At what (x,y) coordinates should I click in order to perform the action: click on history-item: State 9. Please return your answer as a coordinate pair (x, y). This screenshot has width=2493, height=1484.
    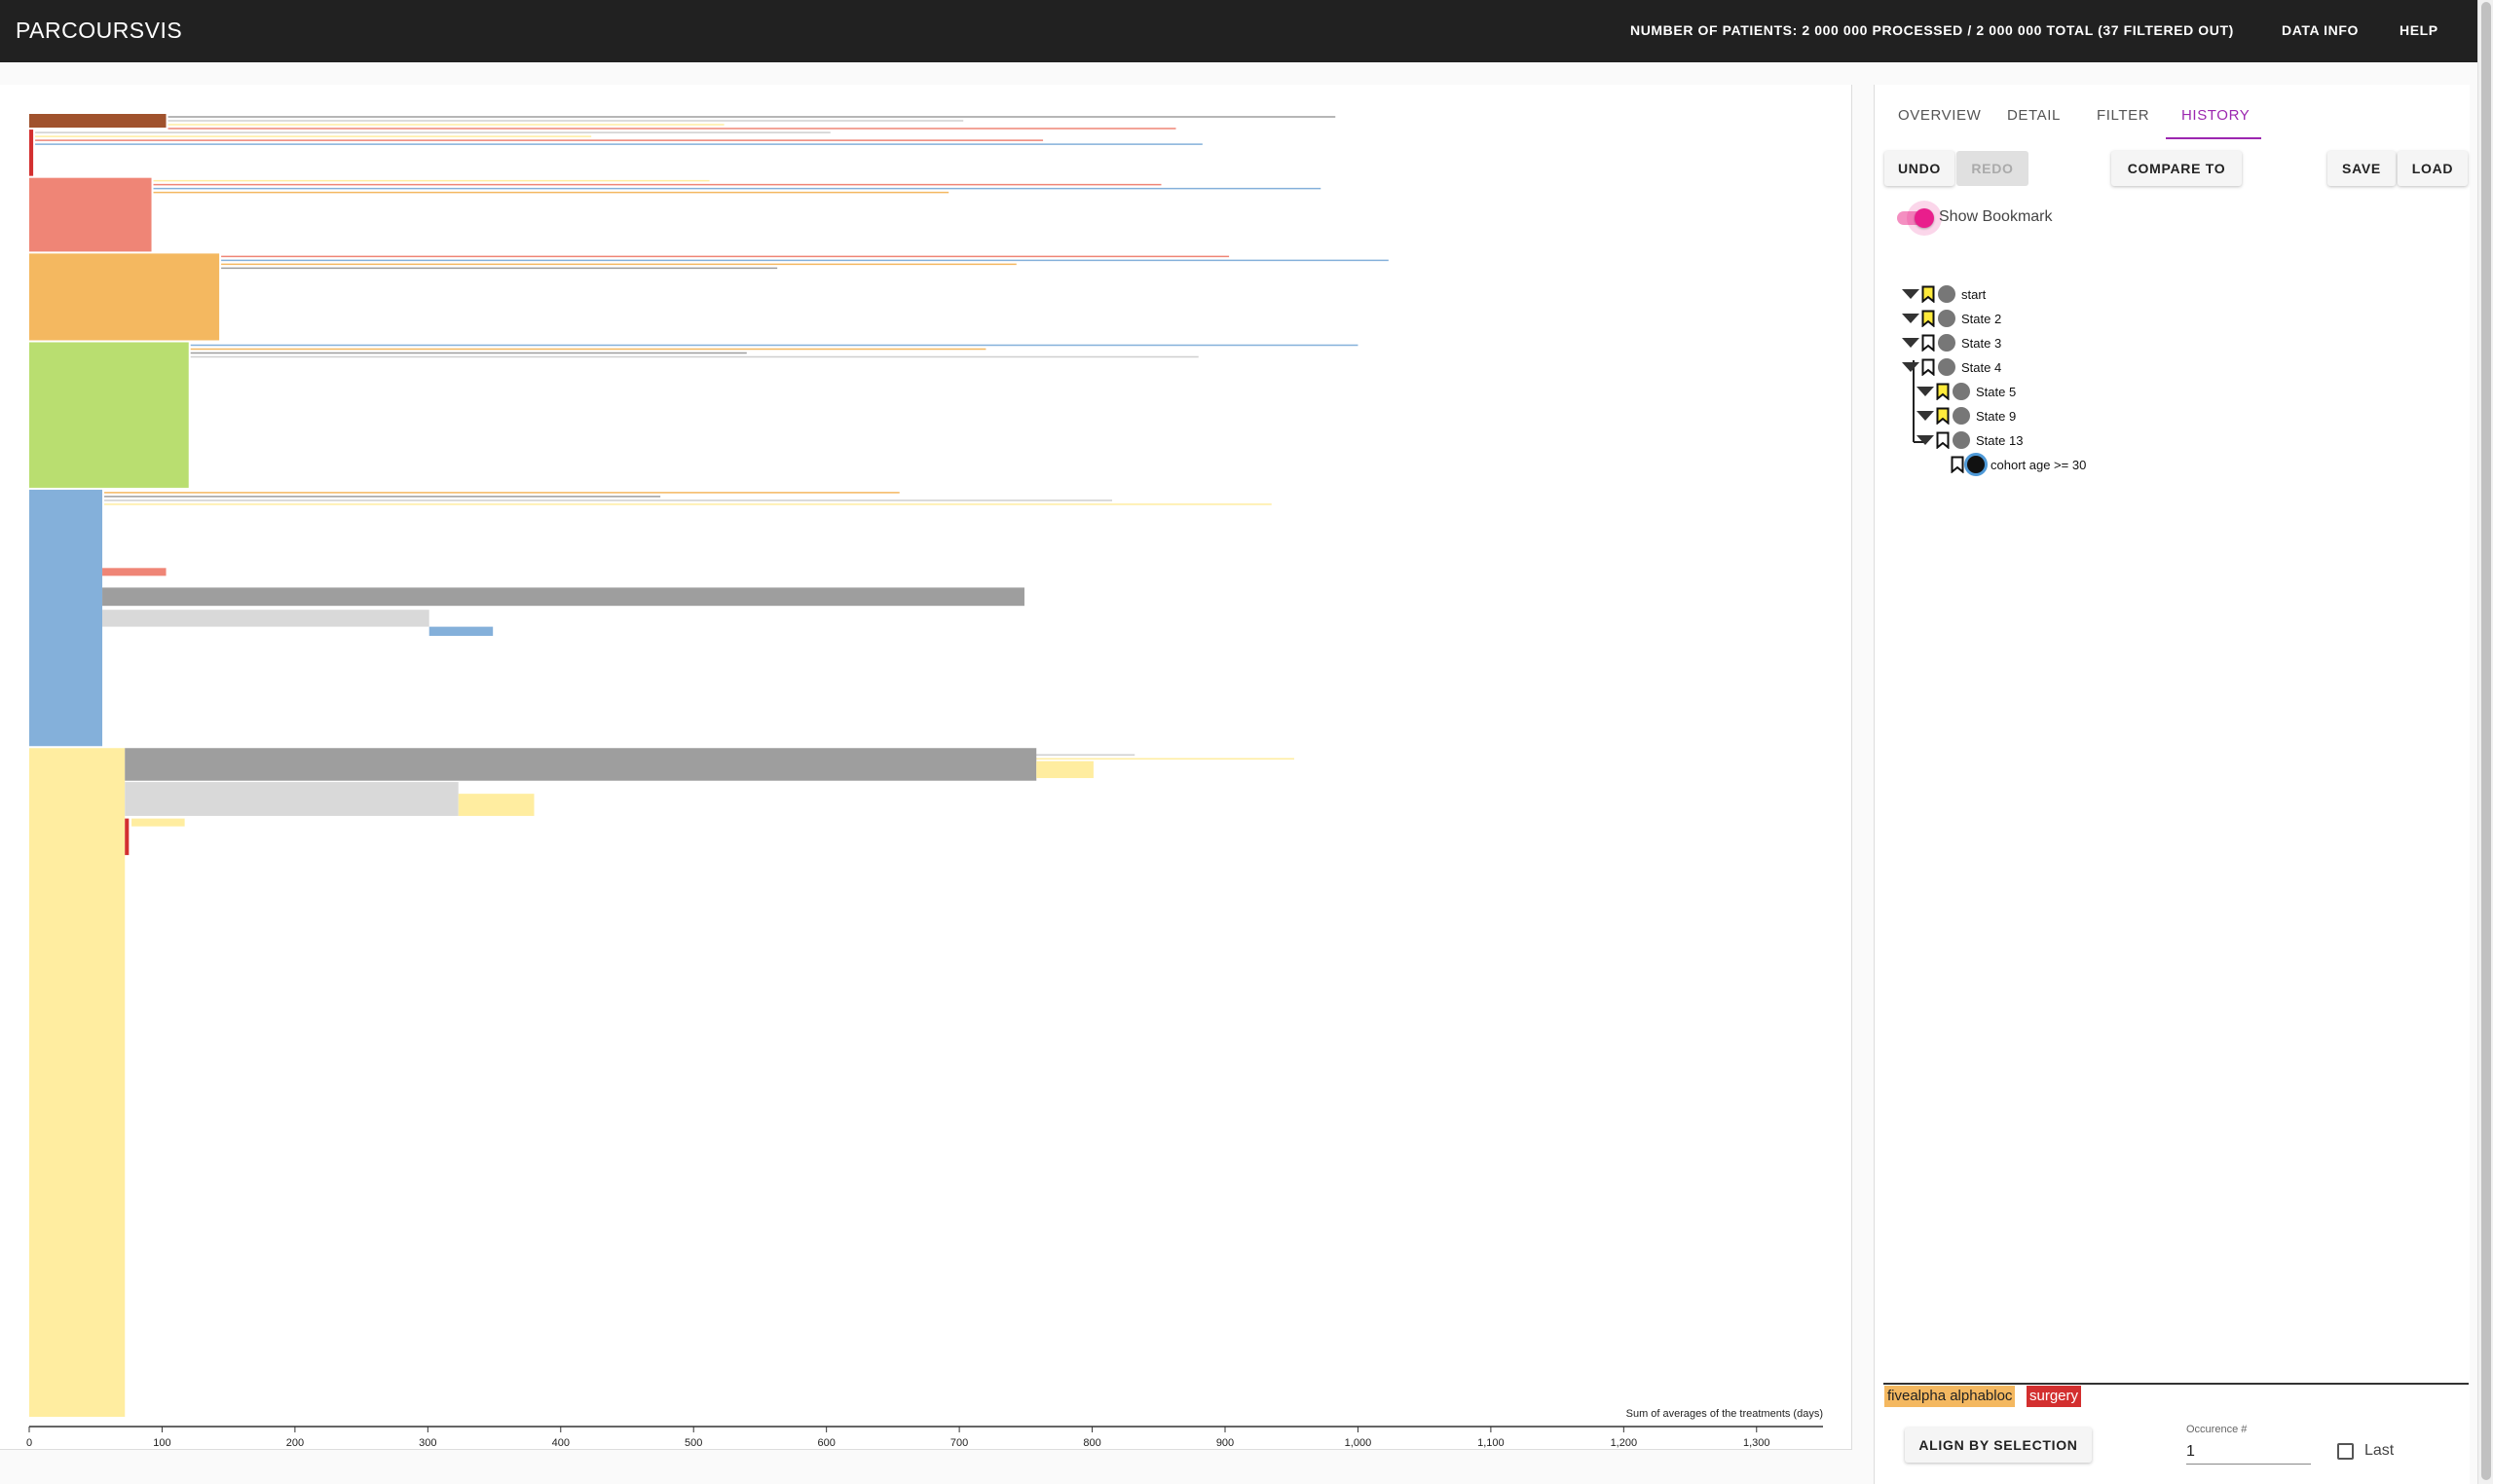
    Looking at the image, I should click on (1966, 416).